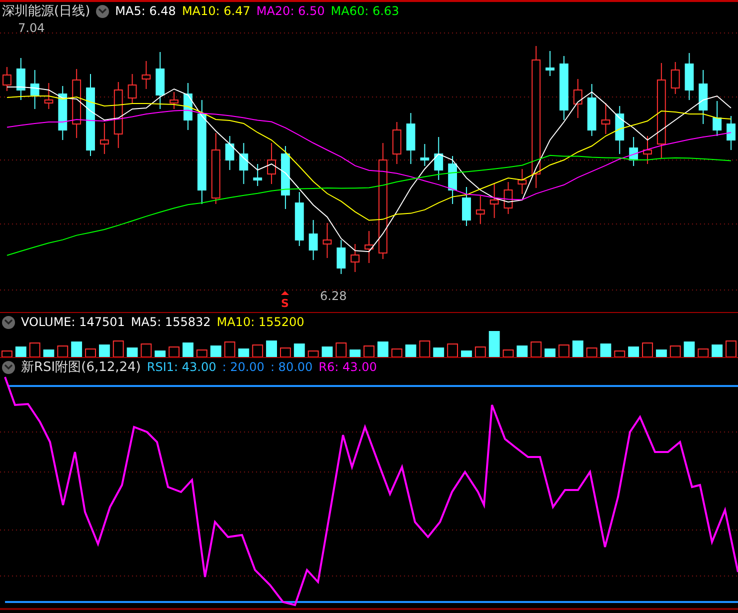 The height and width of the screenshot is (613, 738). Describe the element at coordinates (290, 11) in the screenshot. I see `indicator-value: MA20: 6.50` at that location.